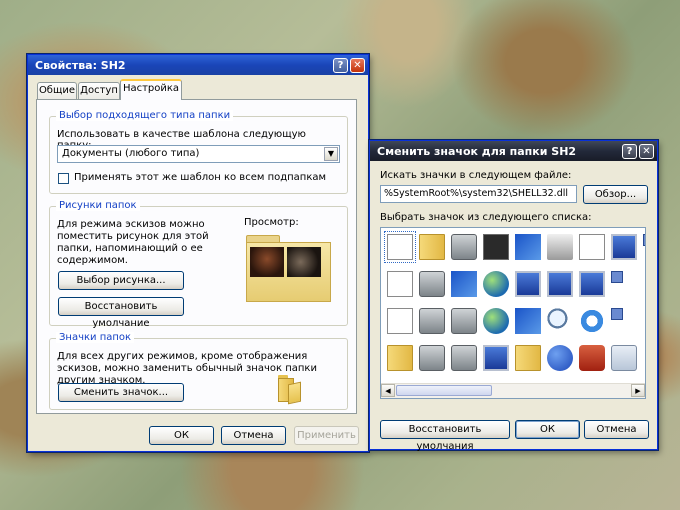 This screenshot has width=680, height=510. What do you see at coordinates (464, 284) in the screenshot?
I see `network-drive-icon` at bounding box center [464, 284].